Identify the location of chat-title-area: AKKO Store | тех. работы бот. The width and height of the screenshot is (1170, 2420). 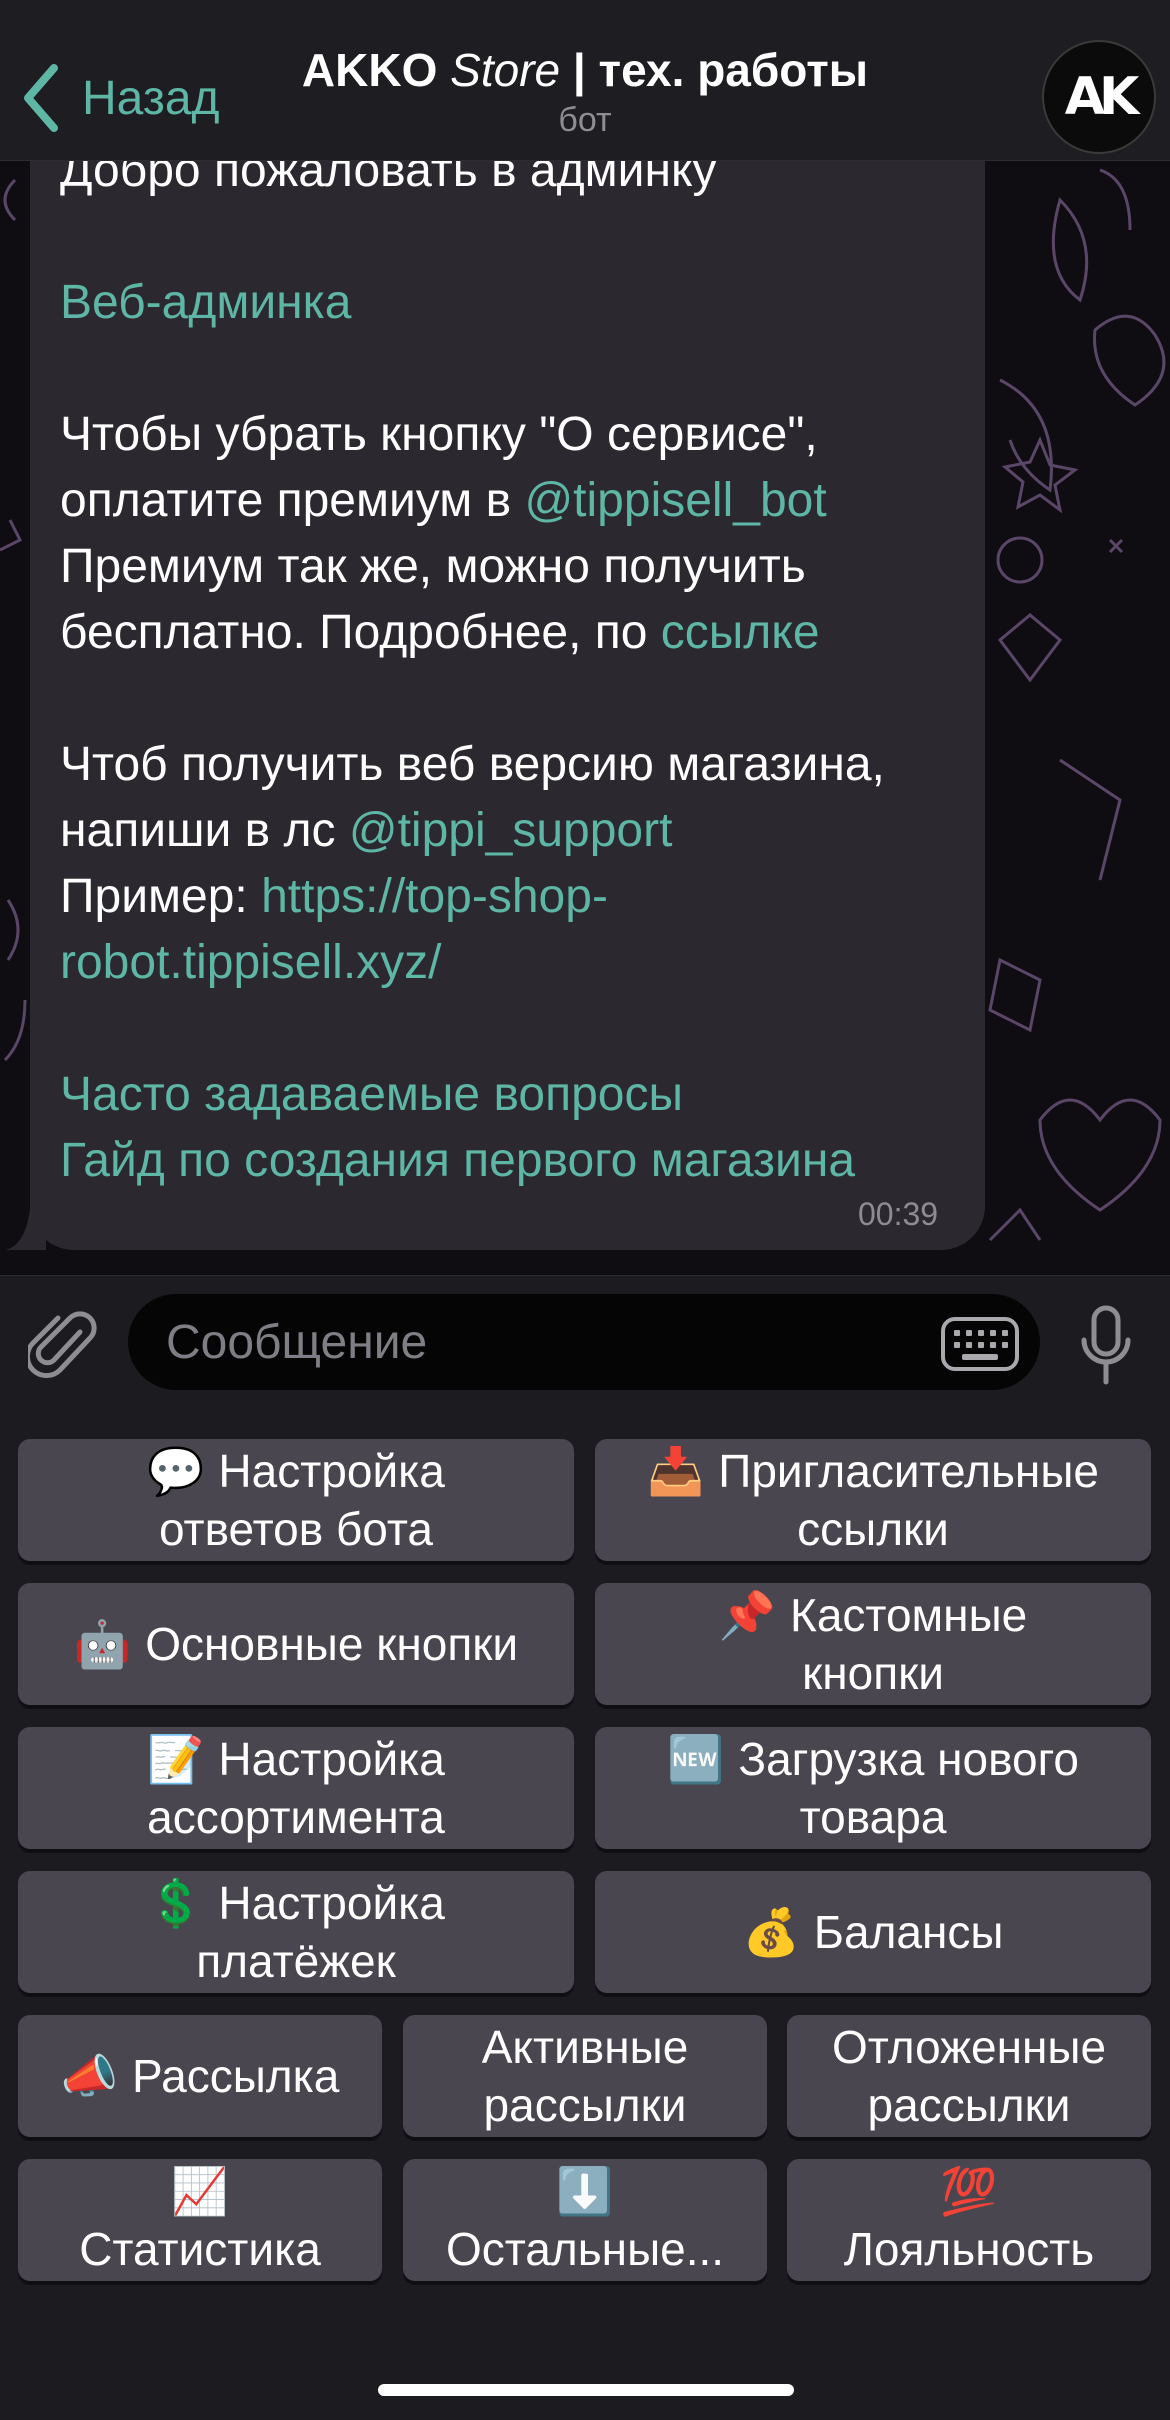
(585, 90).